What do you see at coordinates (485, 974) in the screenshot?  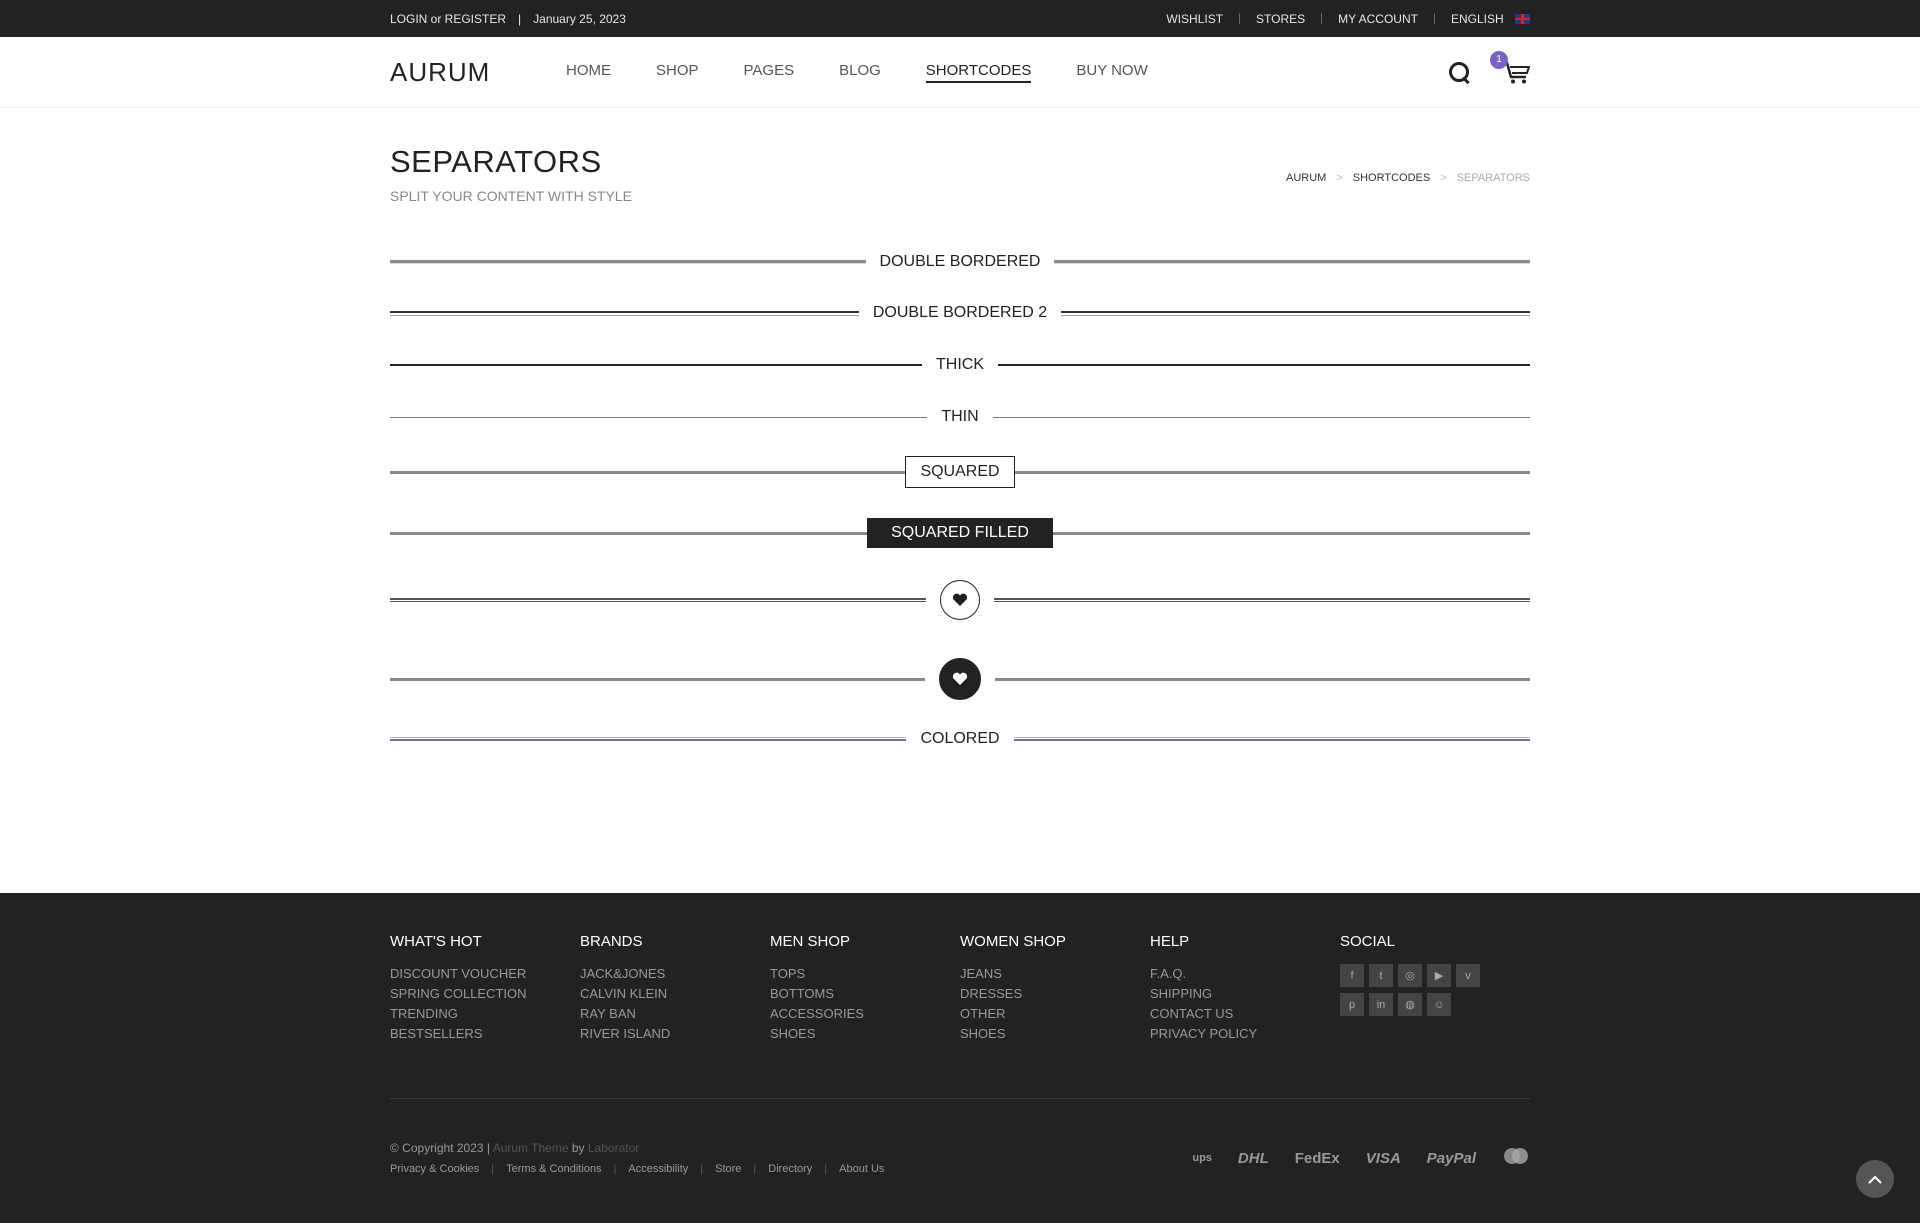 I see `footer-link: DISCOUNT VOUCHER` at bounding box center [485, 974].